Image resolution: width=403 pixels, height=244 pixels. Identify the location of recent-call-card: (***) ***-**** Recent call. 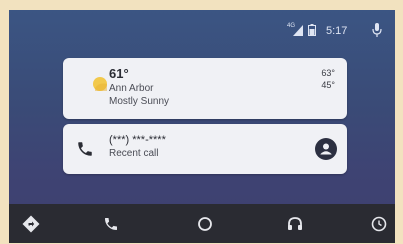
(205, 149).